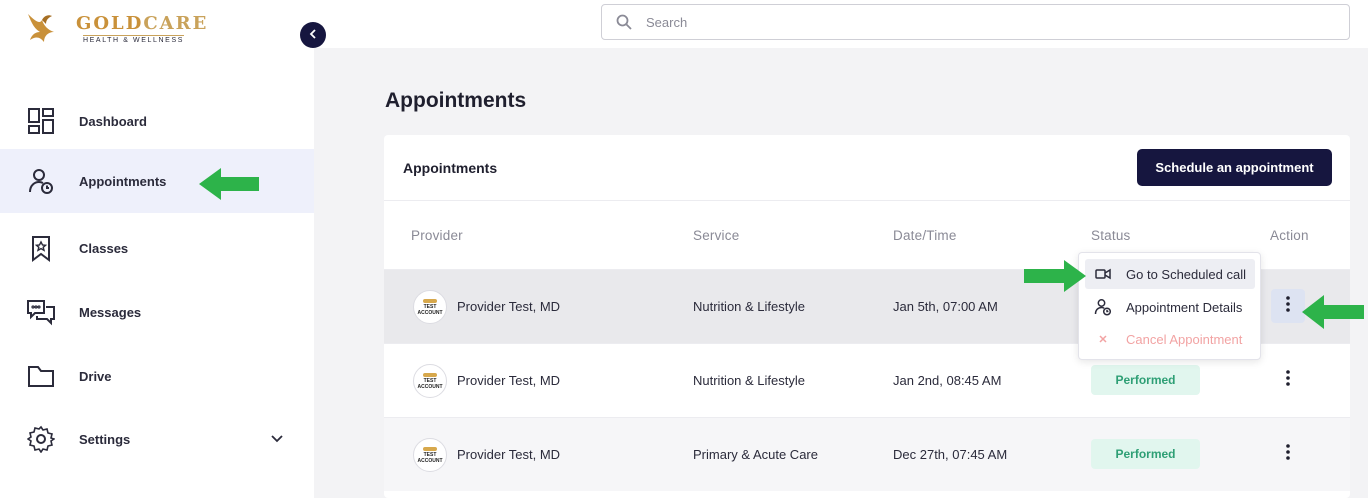 Image resolution: width=1368 pixels, height=498 pixels. What do you see at coordinates (1103, 274) in the screenshot?
I see `video-camera-icon` at bounding box center [1103, 274].